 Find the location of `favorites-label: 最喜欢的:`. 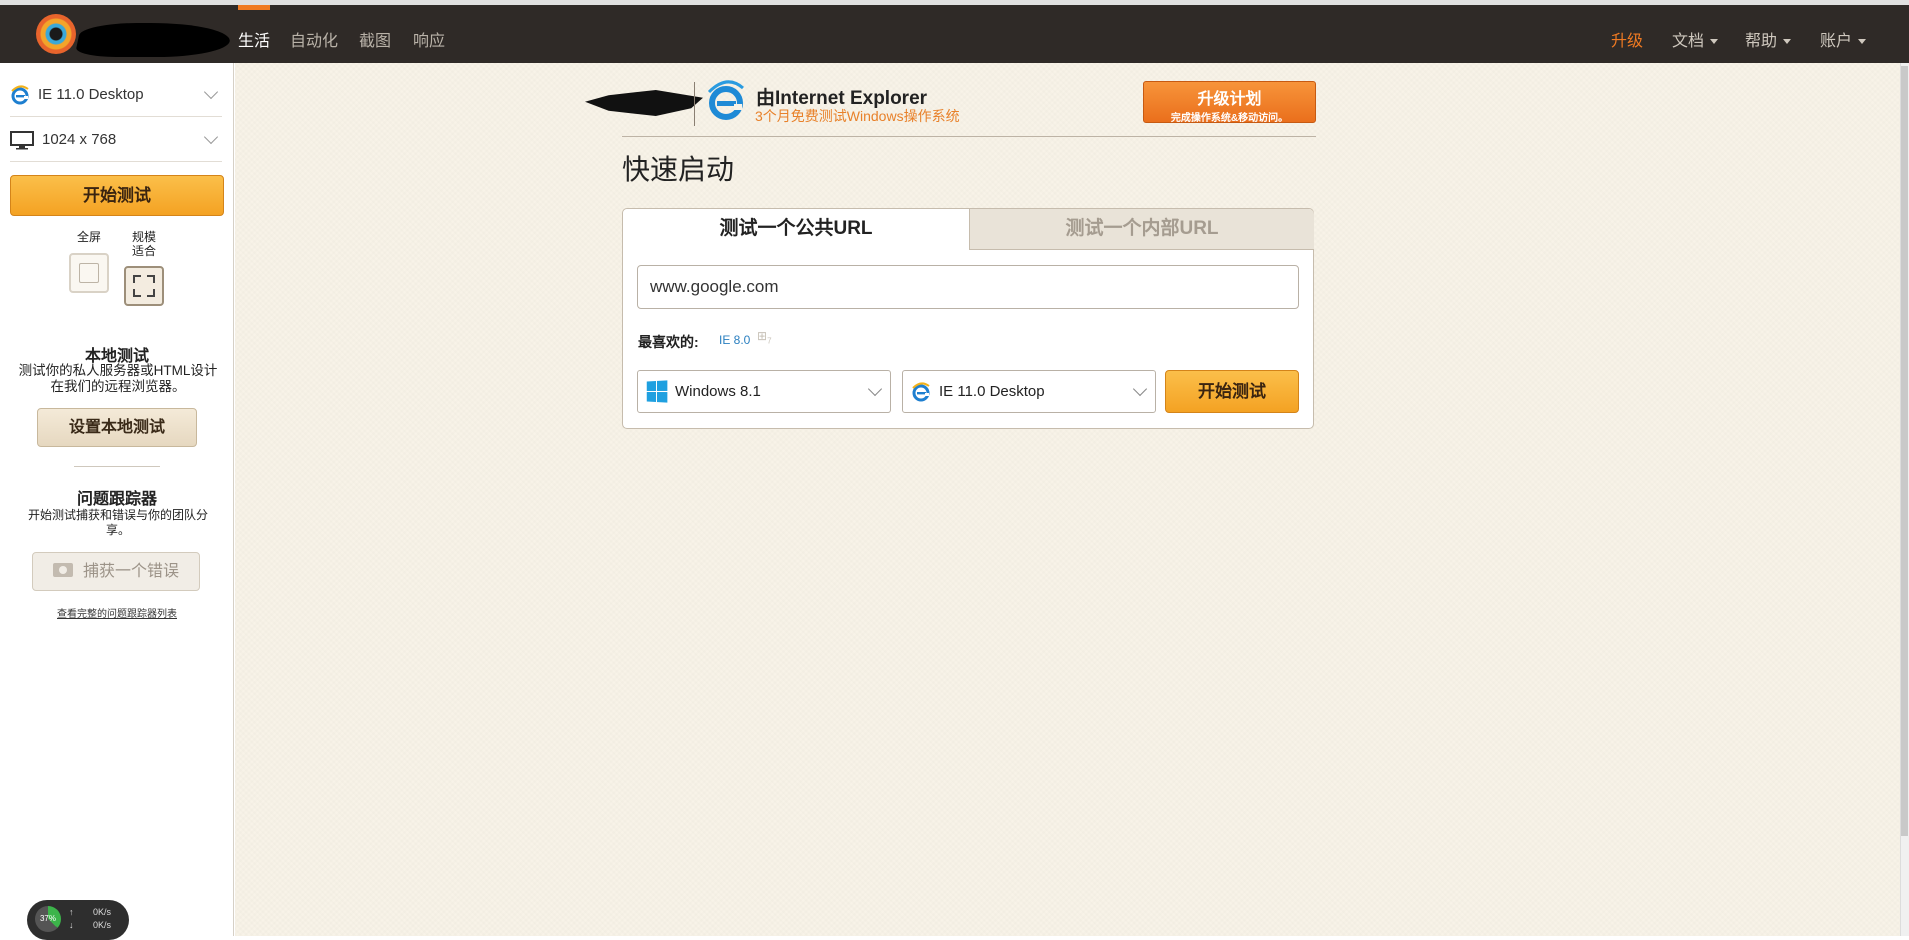

favorites-label: 最喜欢的: is located at coordinates (668, 342).